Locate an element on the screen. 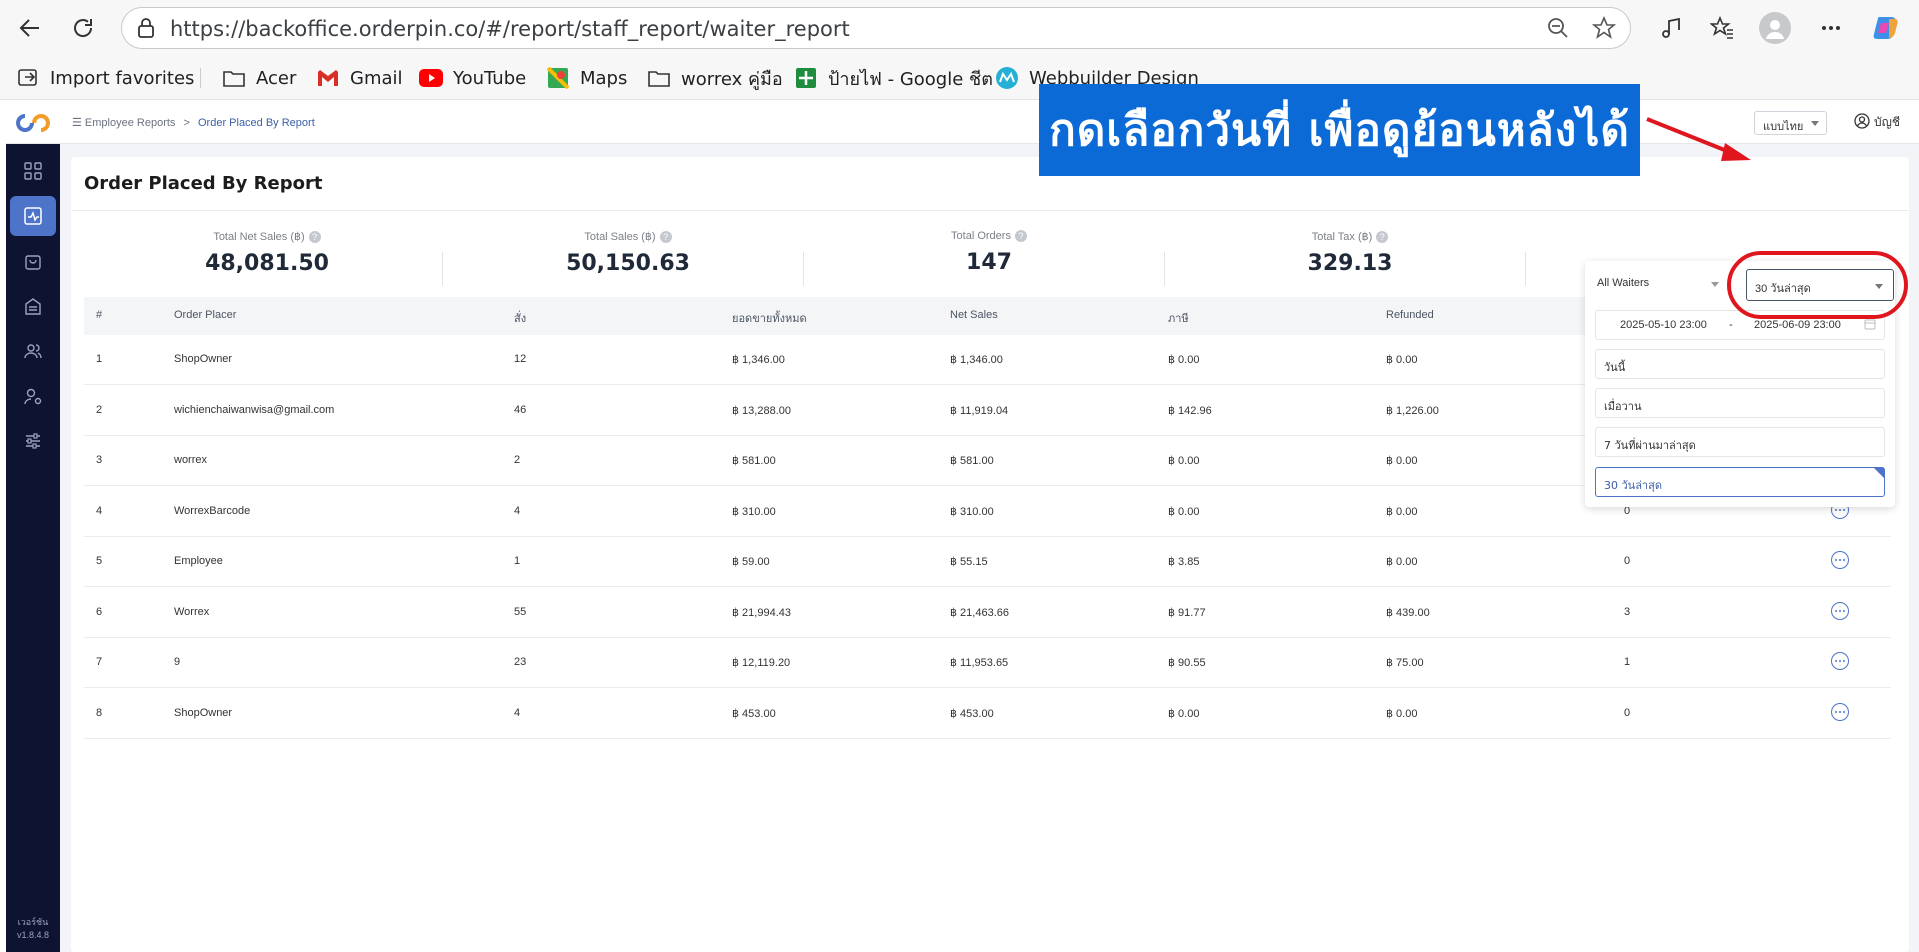 The height and width of the screenshot is (952, 1919). bookmark-youtube: YouTube is located at coordinates (472, 78).